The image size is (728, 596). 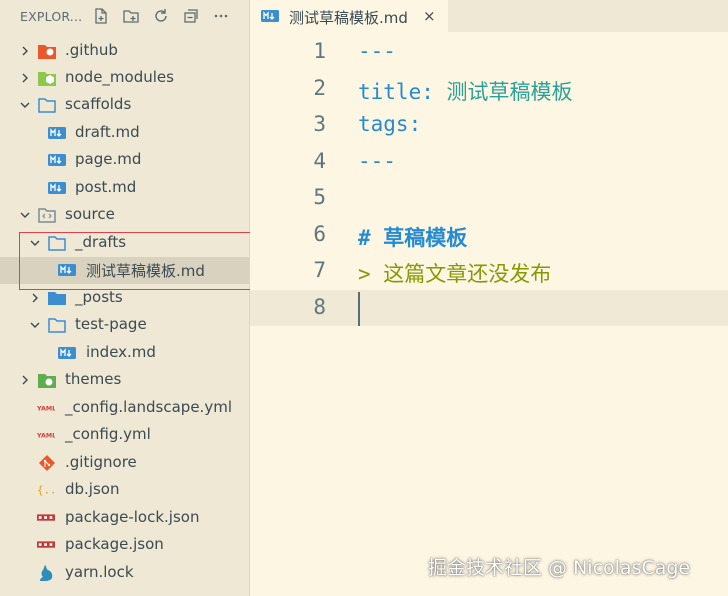 I want to click on editor-line: 6 # 草稿模板, so click(x=489, y=235).